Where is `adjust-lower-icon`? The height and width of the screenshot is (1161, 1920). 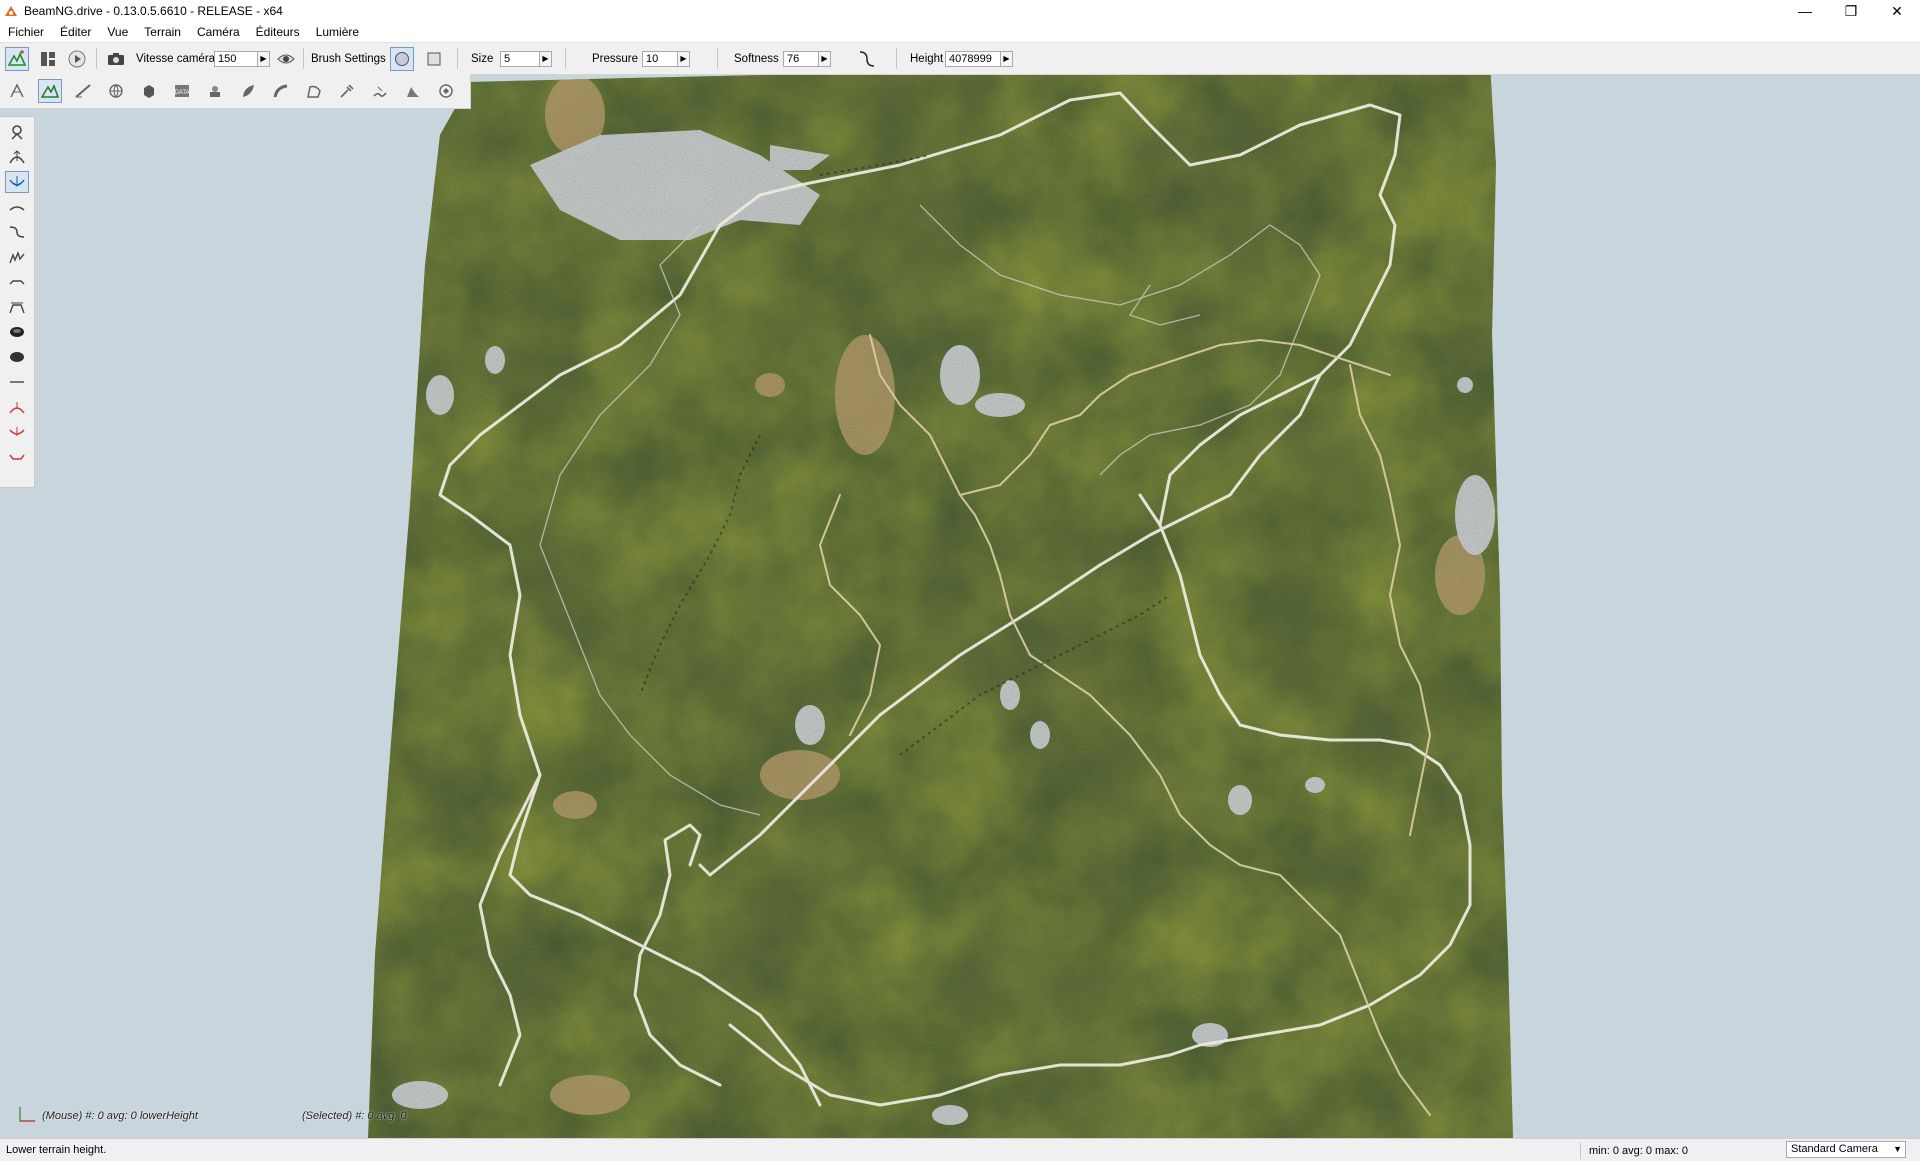 adjust-lower-icon is located at coordinates (17, 432).